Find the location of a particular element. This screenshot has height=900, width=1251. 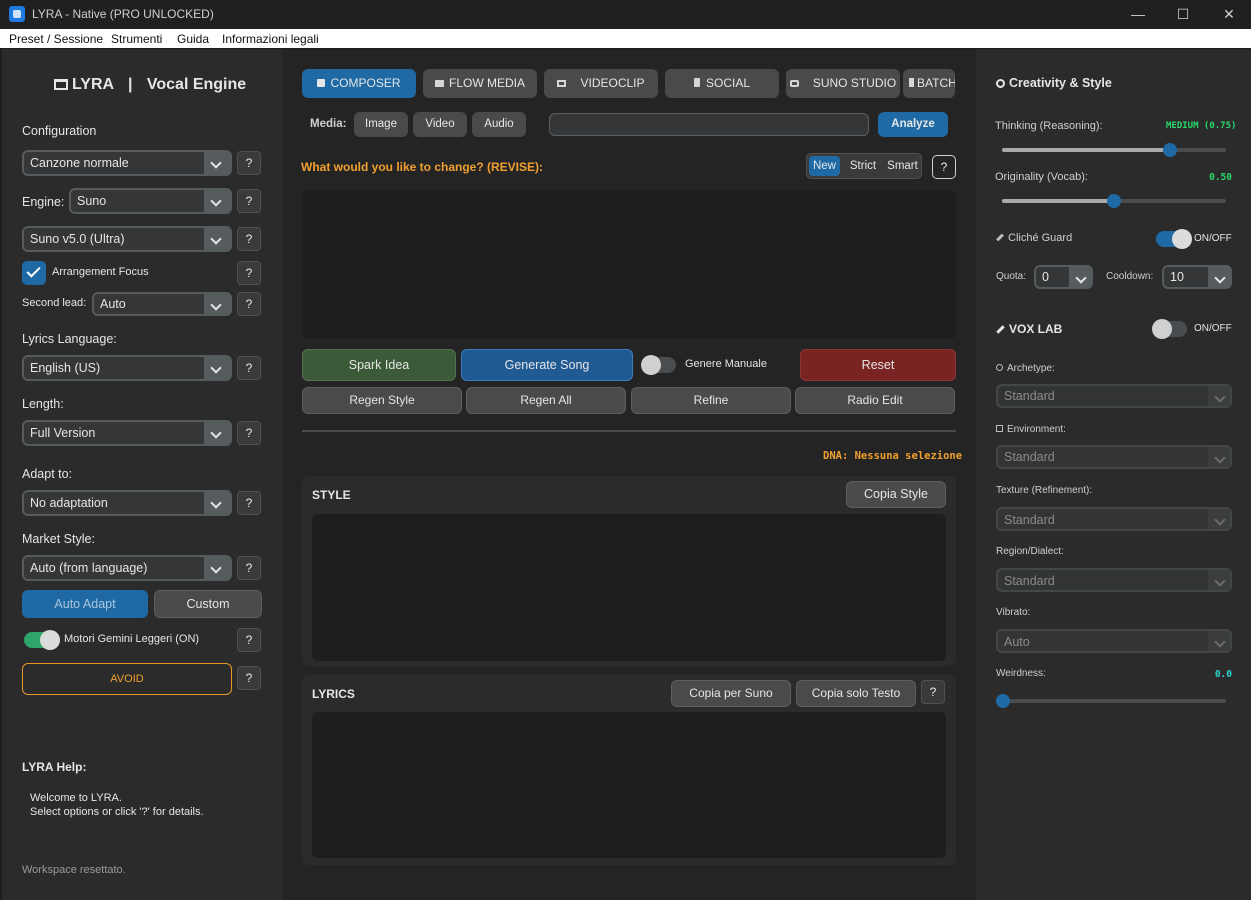

lyrics-textarea is located at coordinates (629, 785).